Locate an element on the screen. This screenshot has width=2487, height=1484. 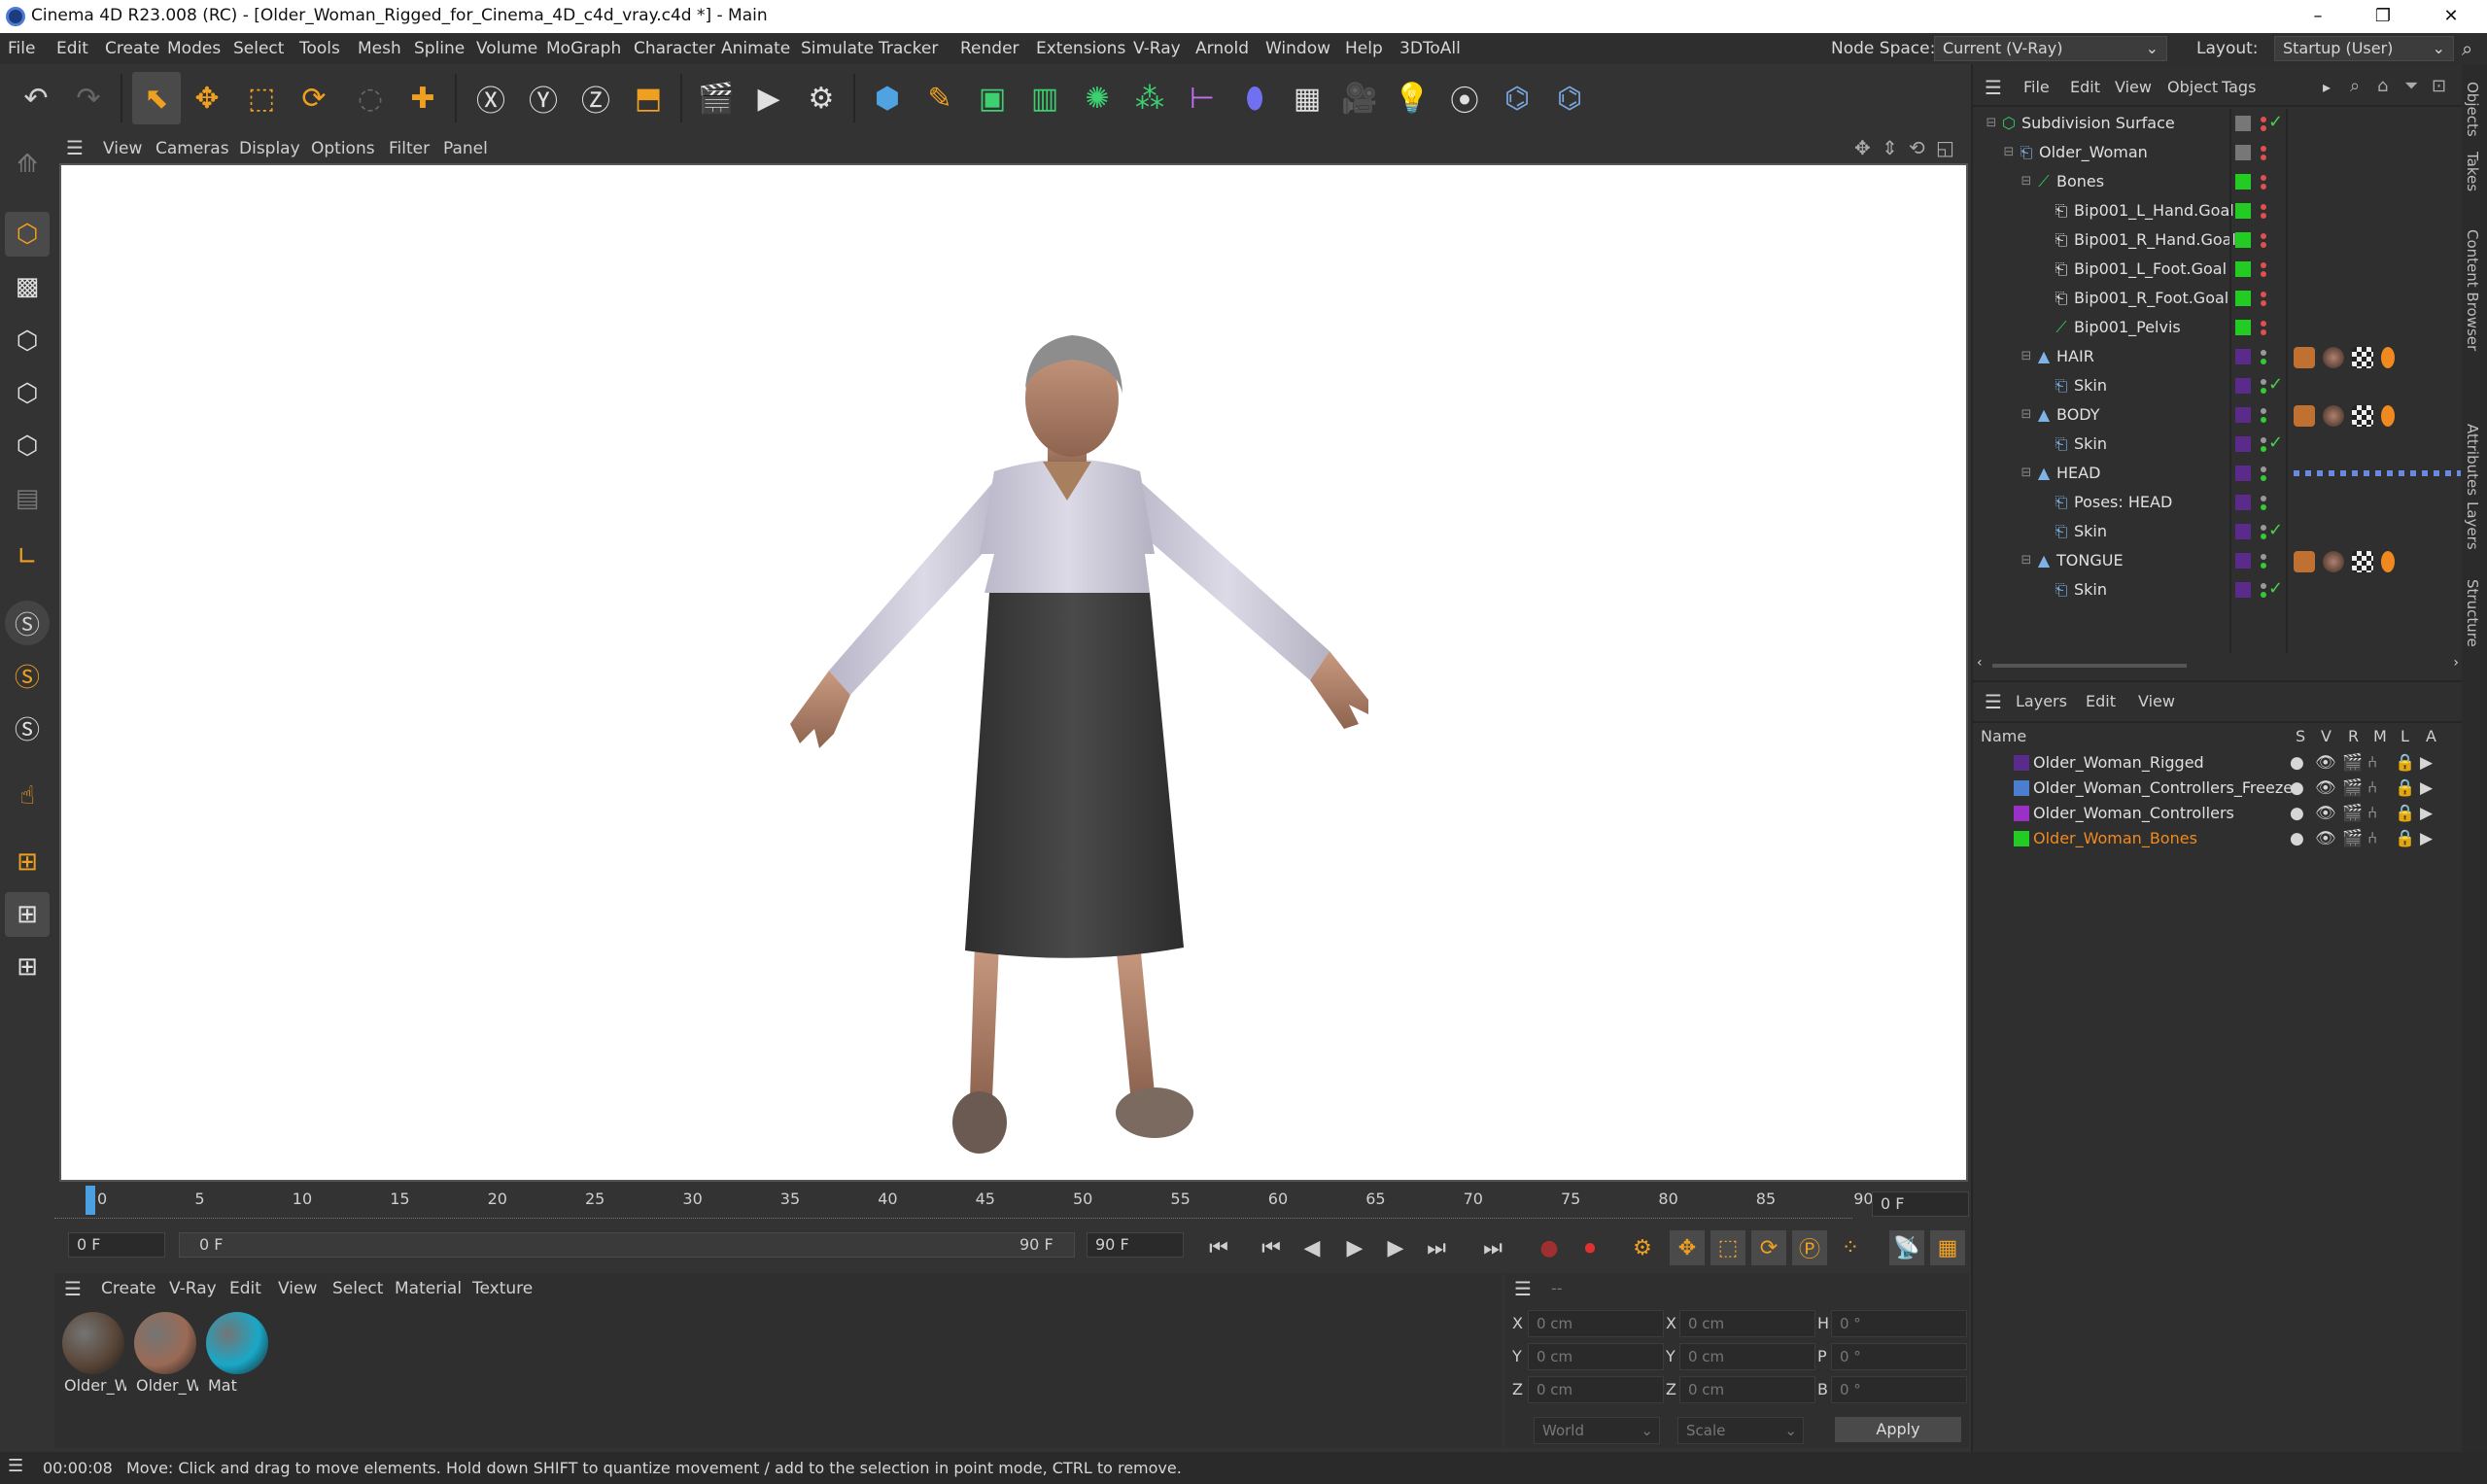
orbit-view-icon: ⟲ is located at coordinates (1917, 147).